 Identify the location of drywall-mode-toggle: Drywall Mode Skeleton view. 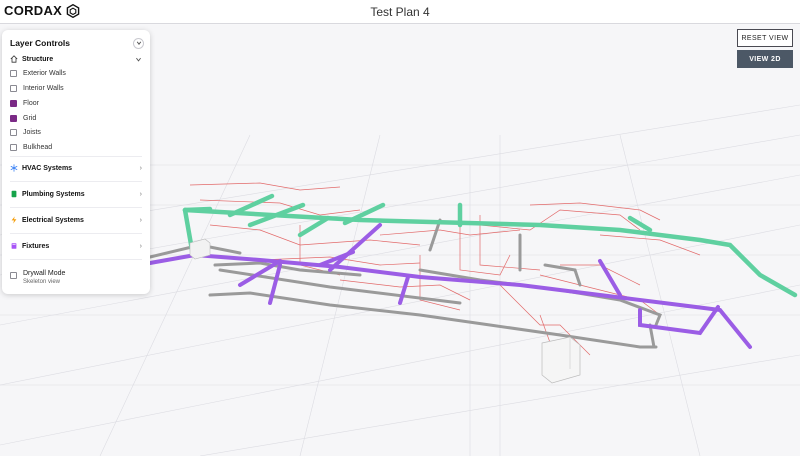
(37, 277).